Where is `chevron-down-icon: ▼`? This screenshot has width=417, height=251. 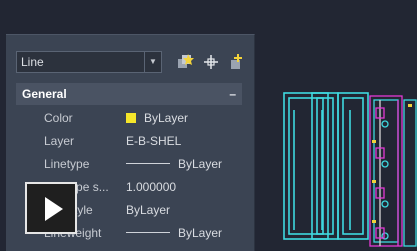 chevron-down-icon: ▼ is located at coordinates (152, 62).